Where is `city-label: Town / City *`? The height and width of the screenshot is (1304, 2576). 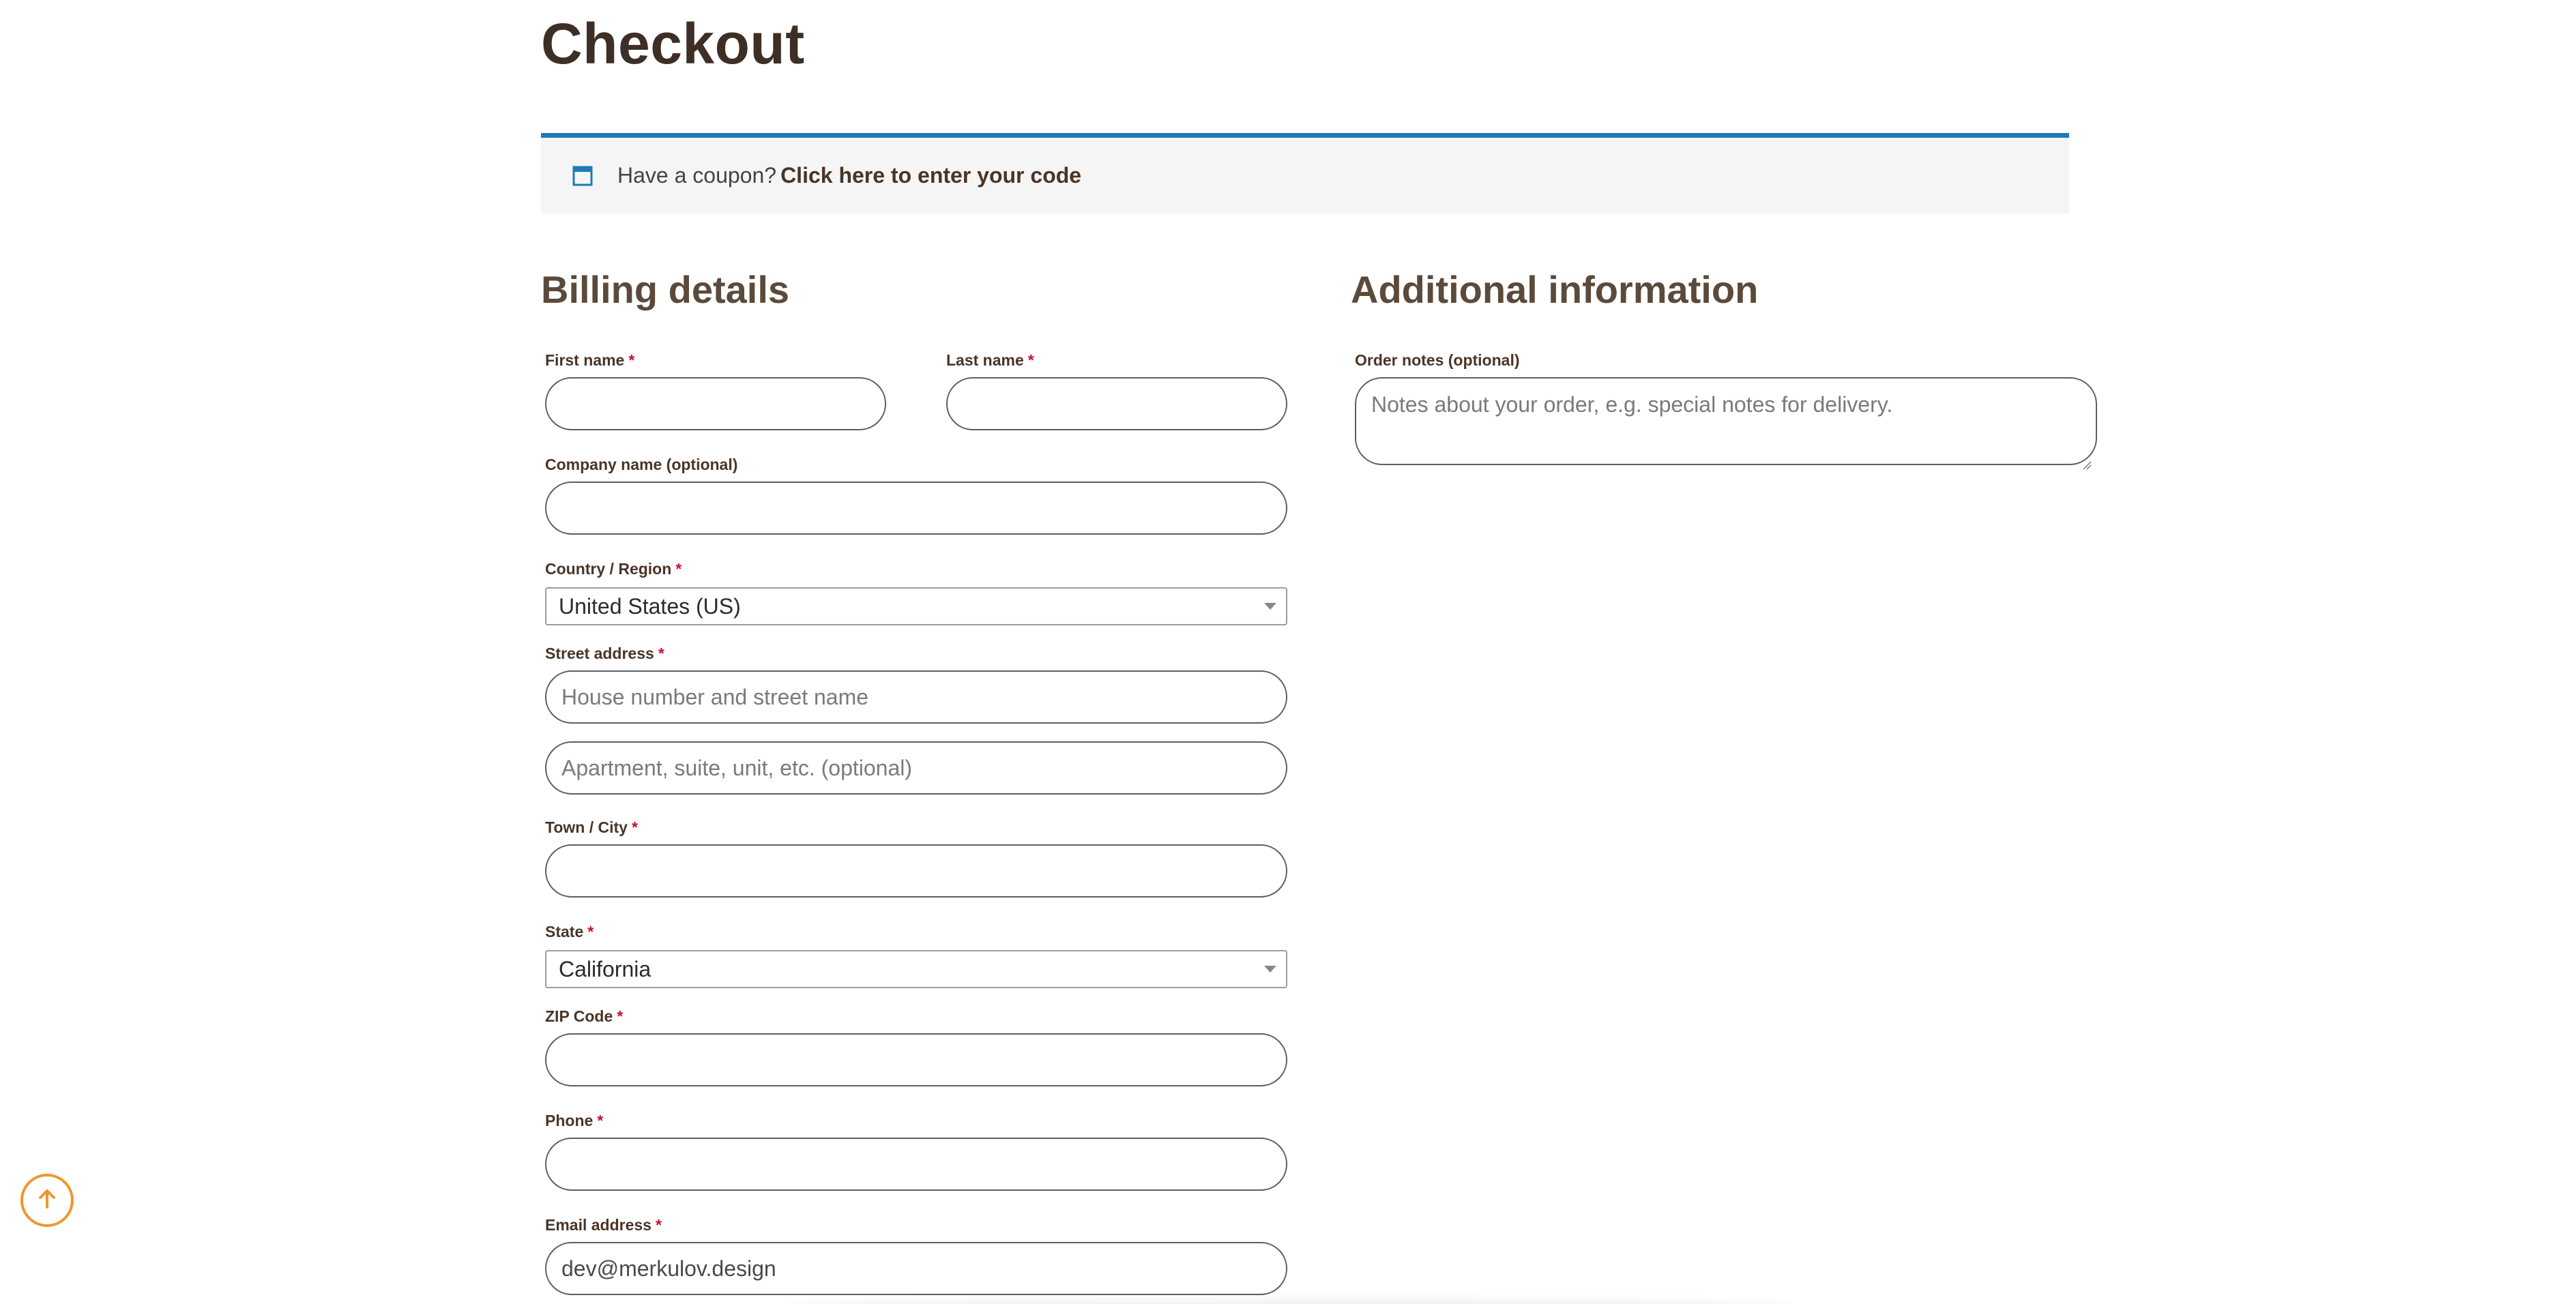 city-label: Town / City * is located at coordinates (591, 827).